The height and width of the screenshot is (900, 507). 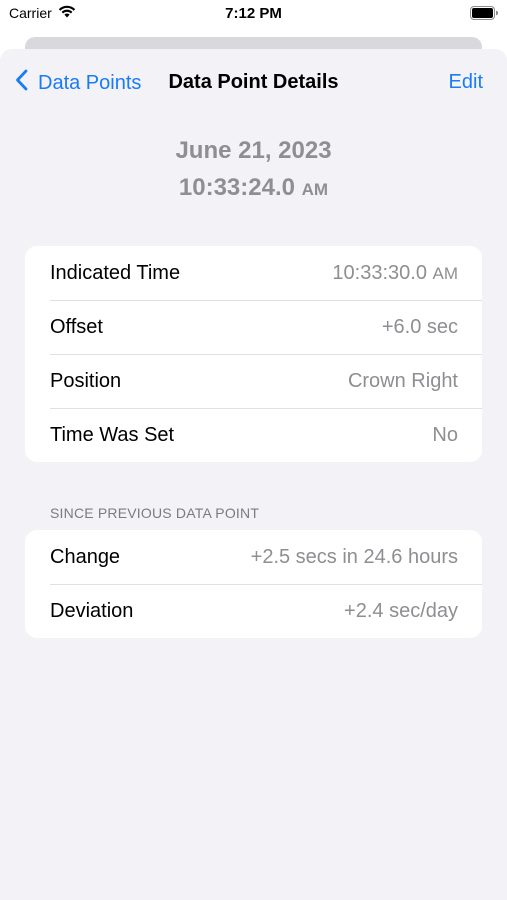 What do you see at coordinates (90, 82) in the screenshot?
I see `back-button-label: Data Points` at bounding box center [90, 82].